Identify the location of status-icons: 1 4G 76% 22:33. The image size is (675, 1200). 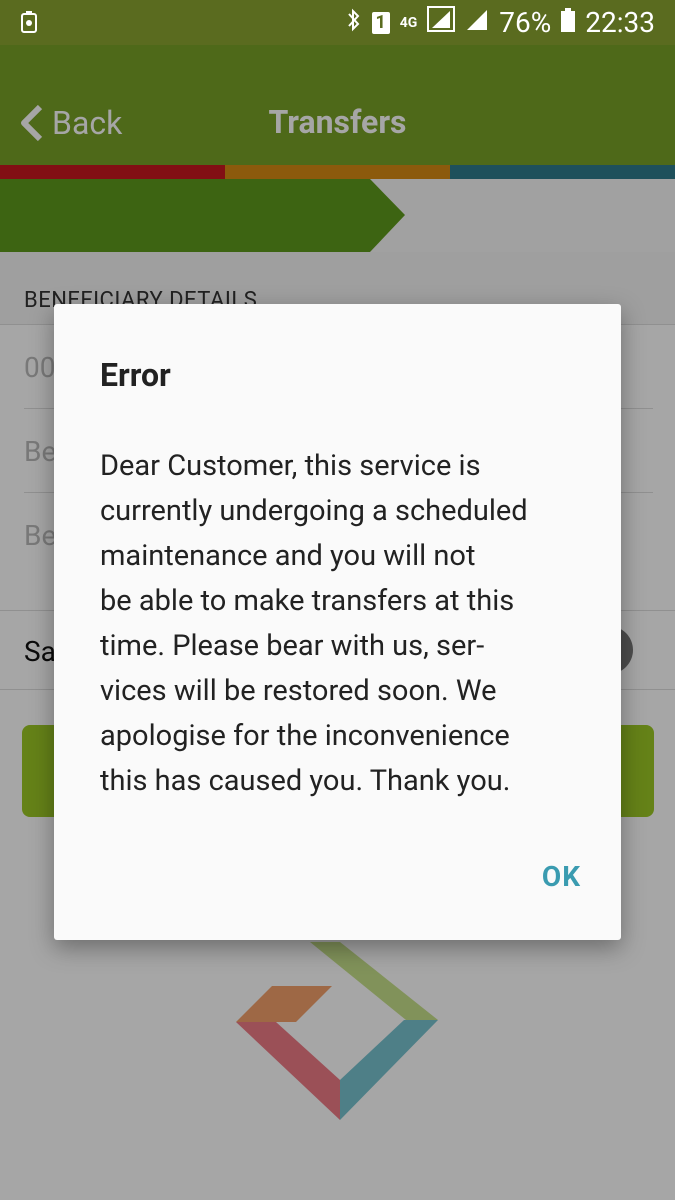
(500, 22).